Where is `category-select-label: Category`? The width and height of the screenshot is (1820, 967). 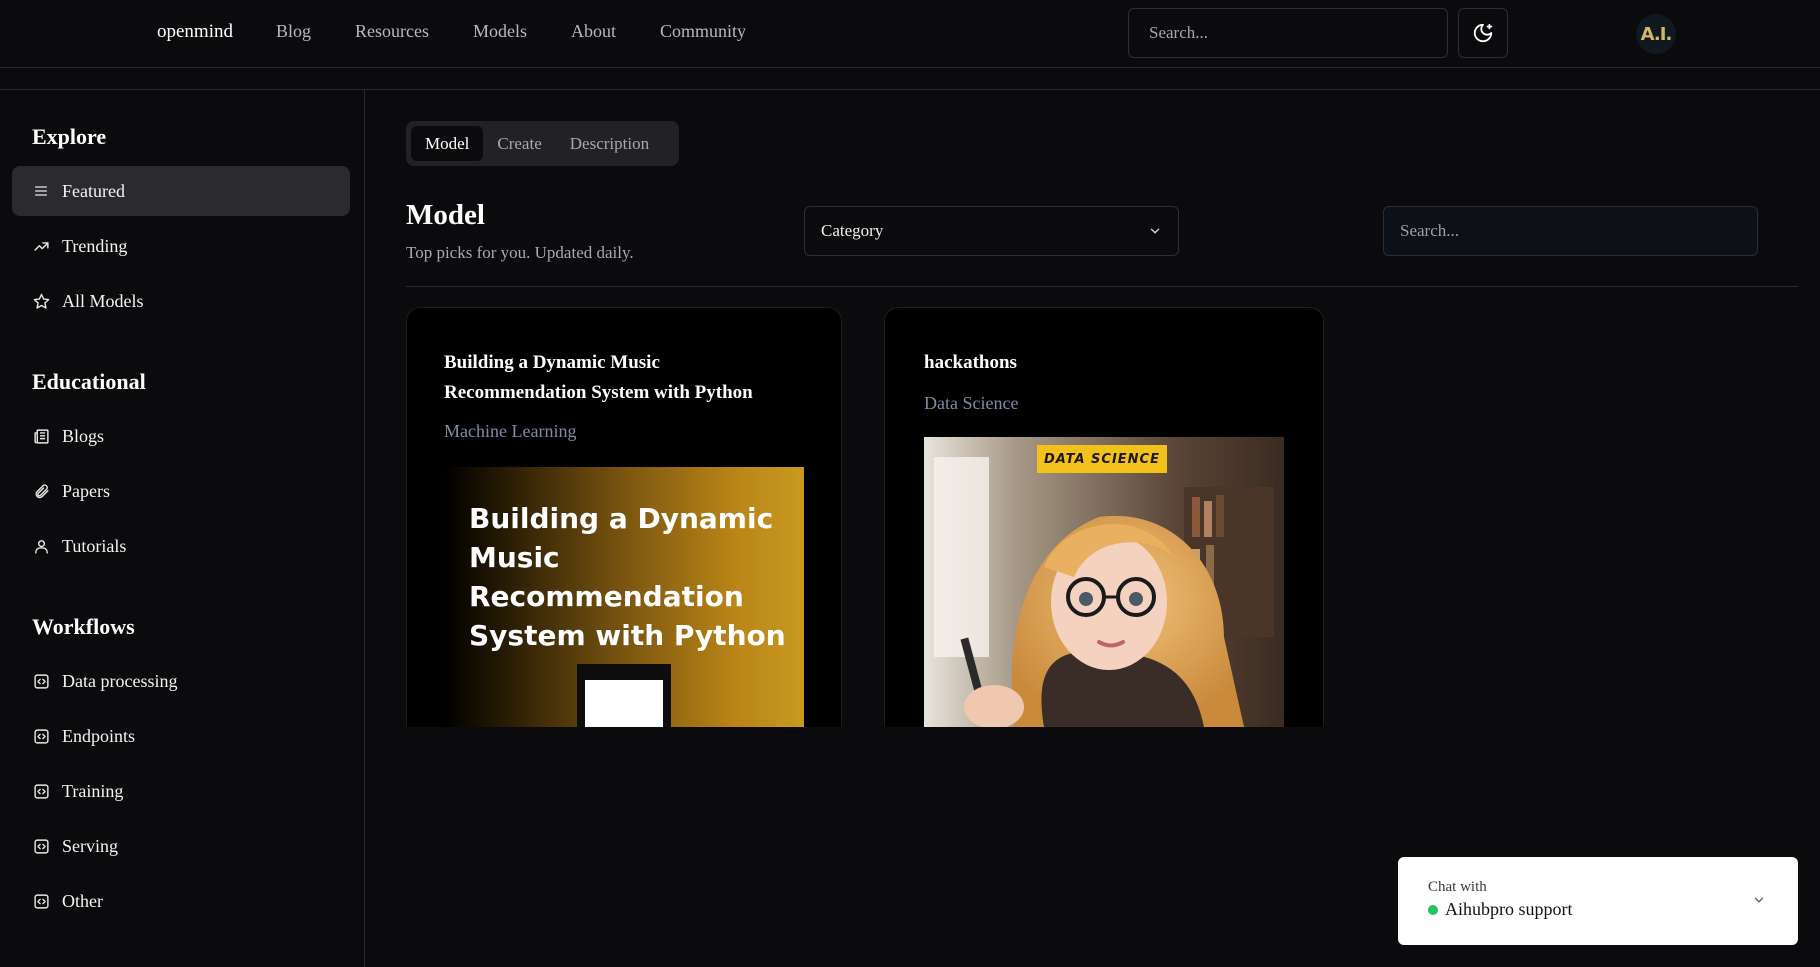 category-select-label: Category is located at coordinates (852, 230).